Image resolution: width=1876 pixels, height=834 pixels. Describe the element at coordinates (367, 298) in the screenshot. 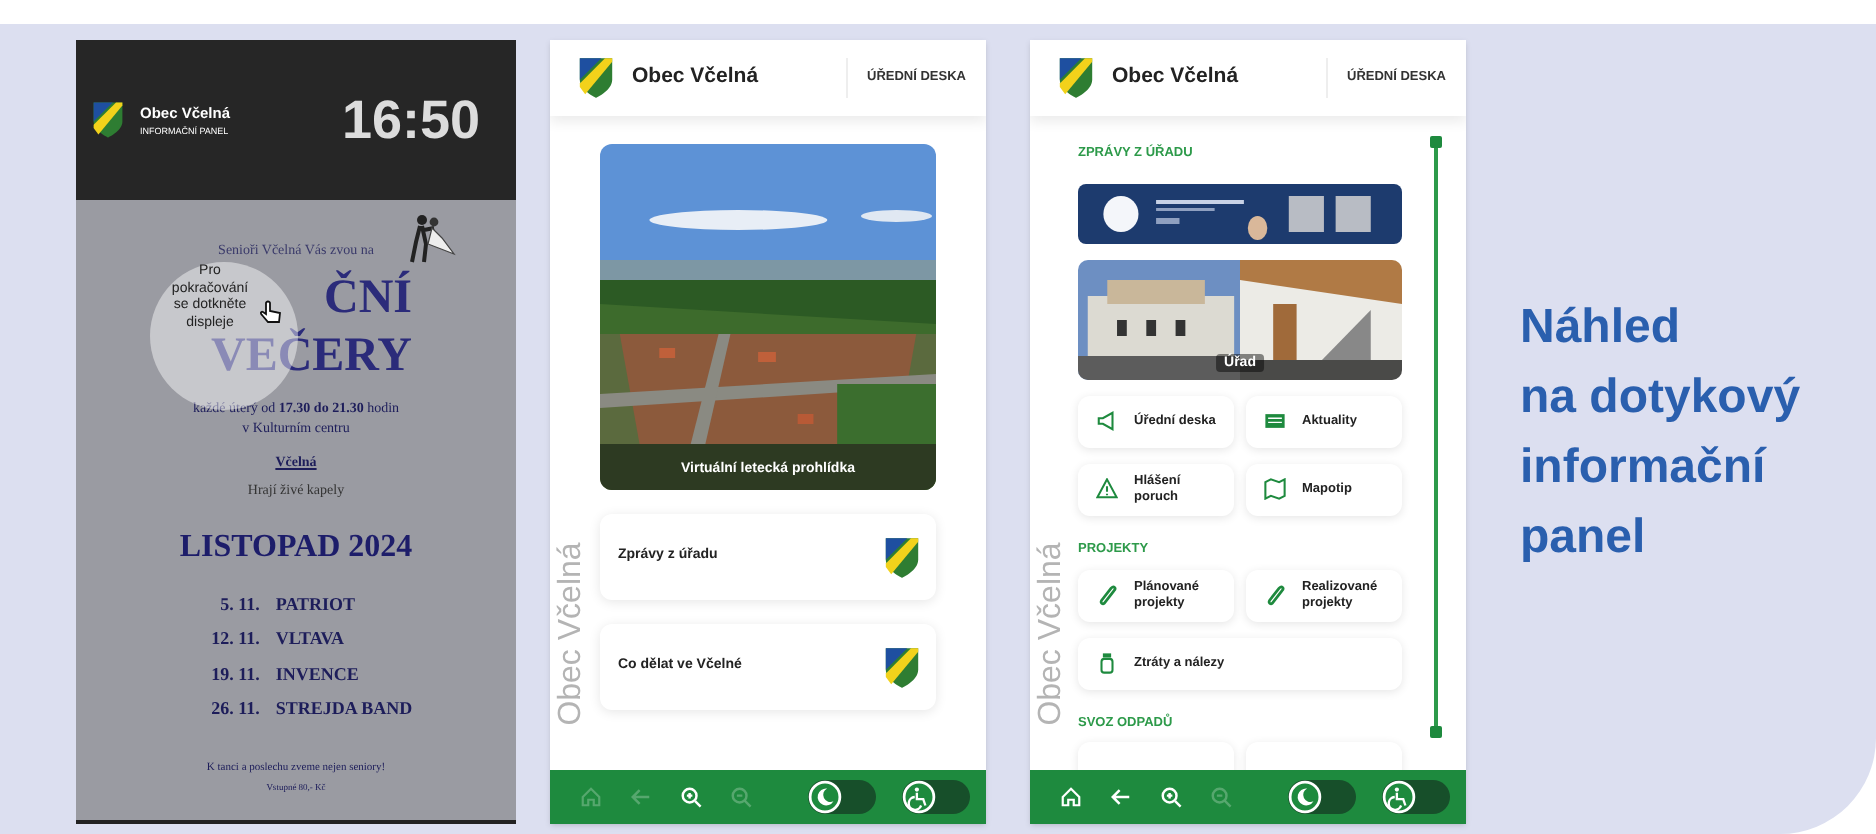

I see `poster-title: ČNÍ` at that location.